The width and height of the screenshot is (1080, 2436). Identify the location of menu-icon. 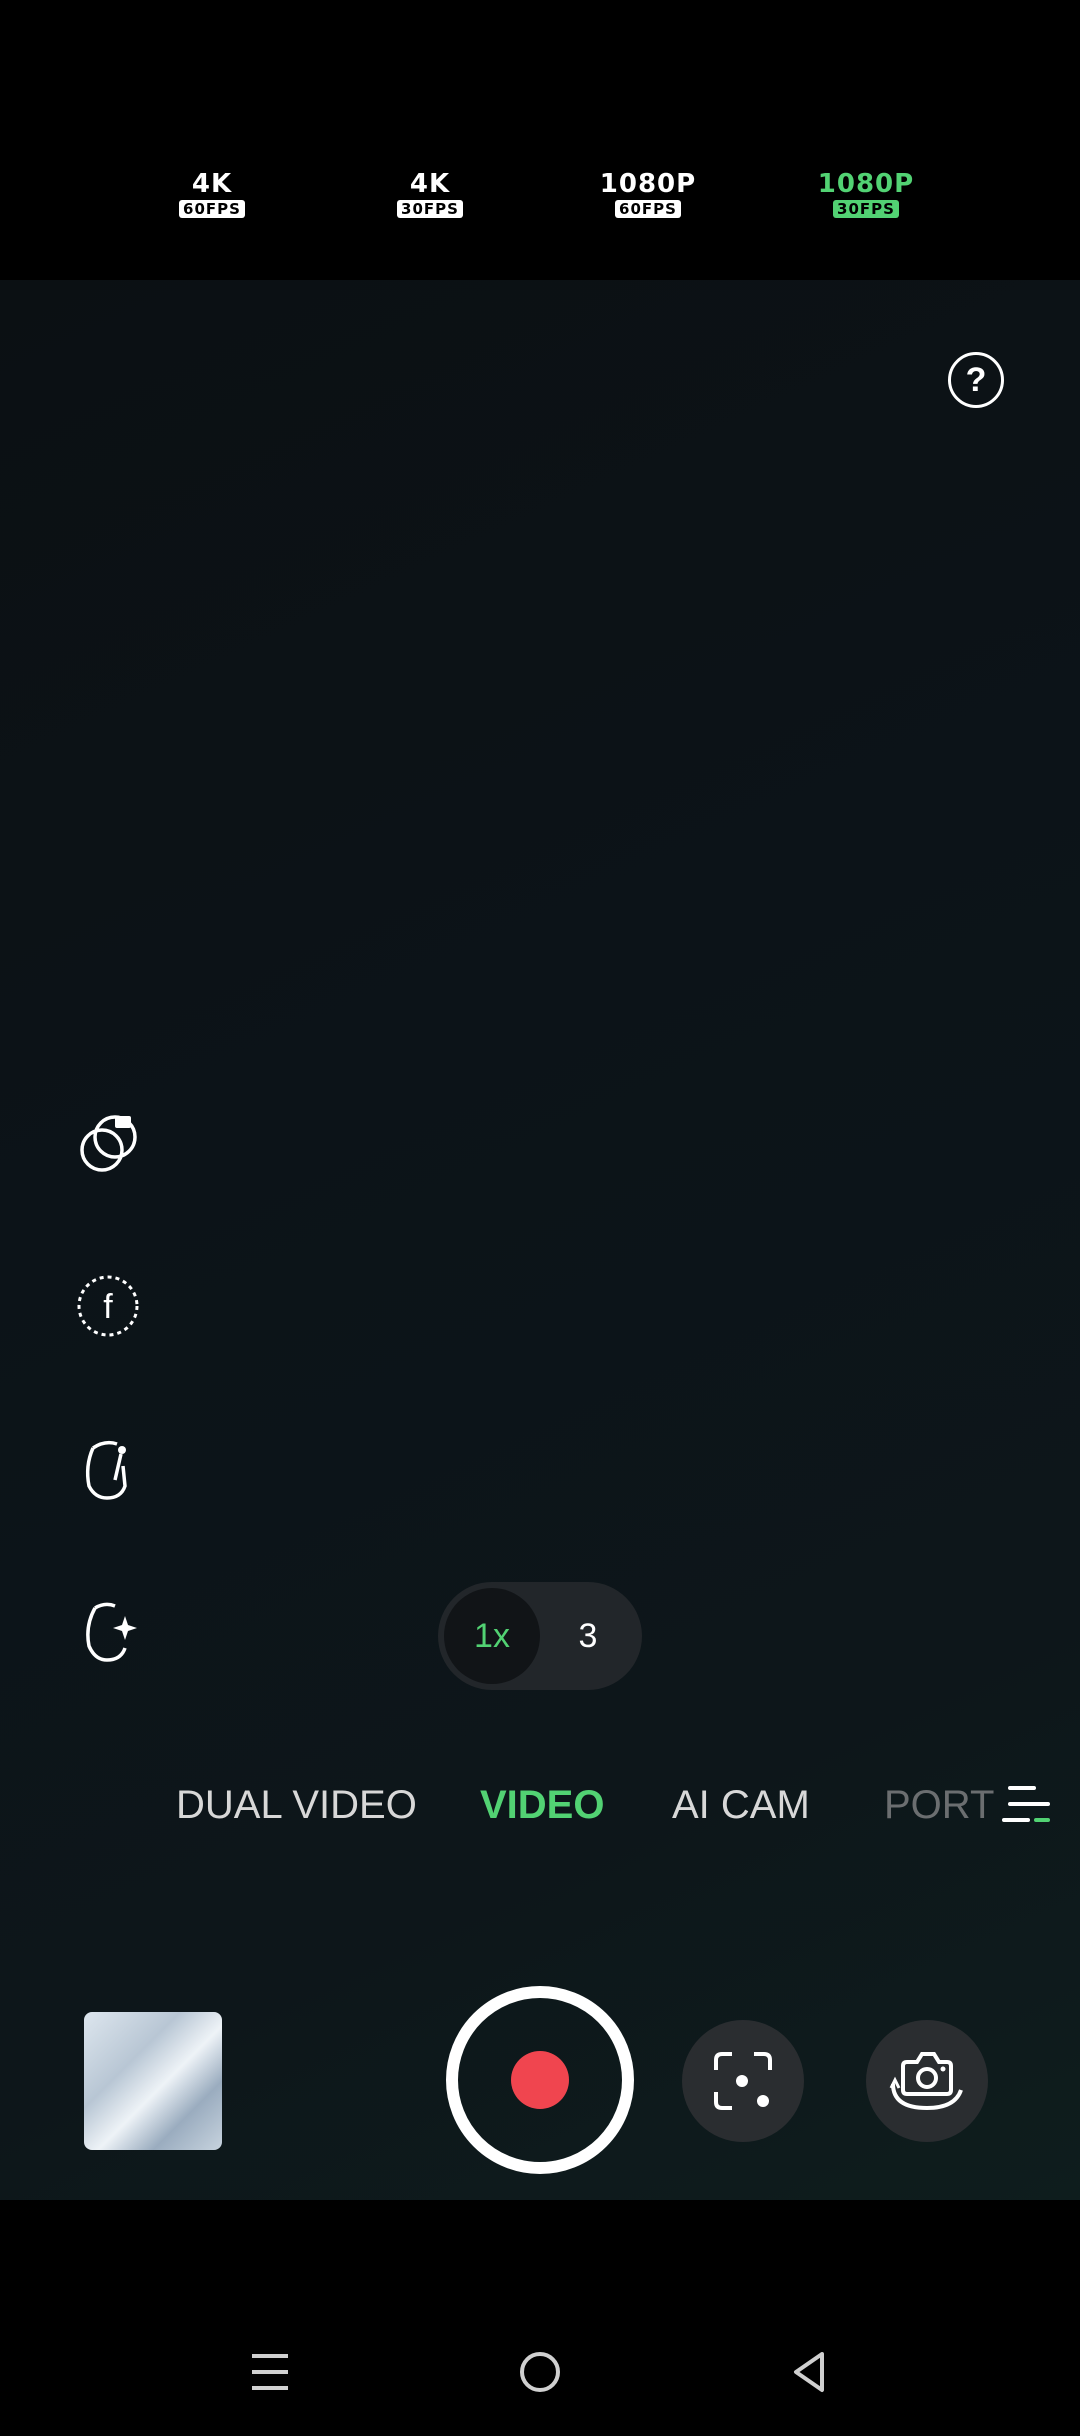
(270, 2372).